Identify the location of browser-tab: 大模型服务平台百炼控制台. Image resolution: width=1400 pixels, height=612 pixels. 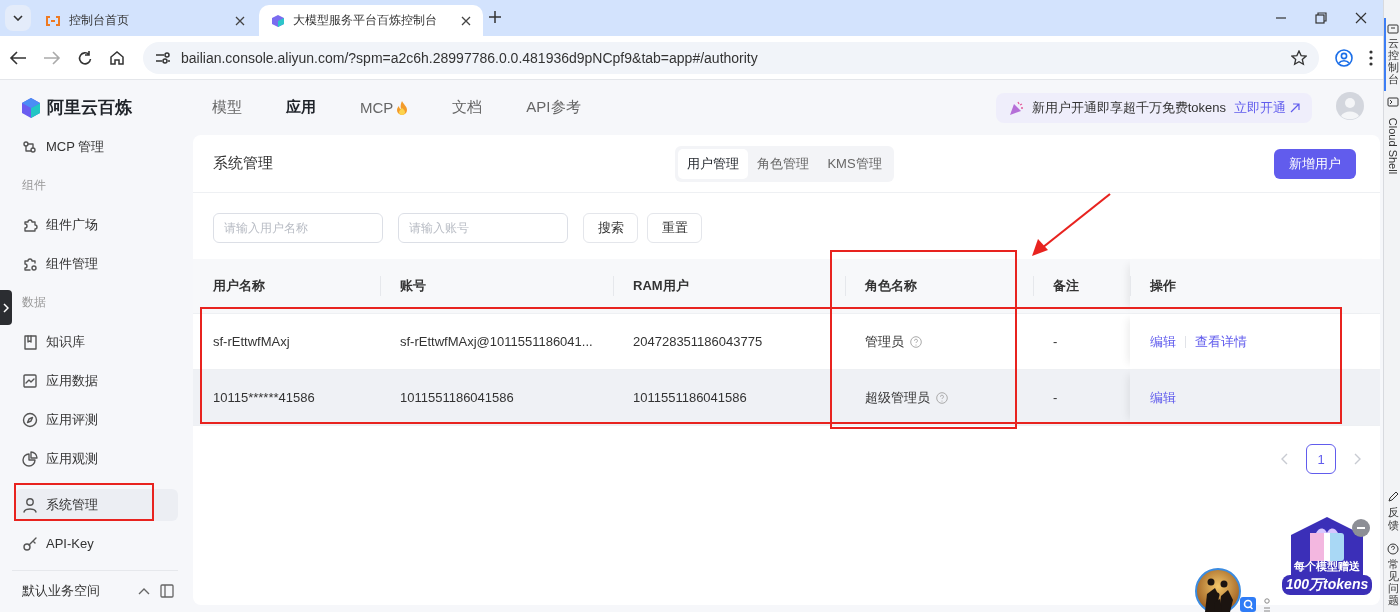
(371, 20).